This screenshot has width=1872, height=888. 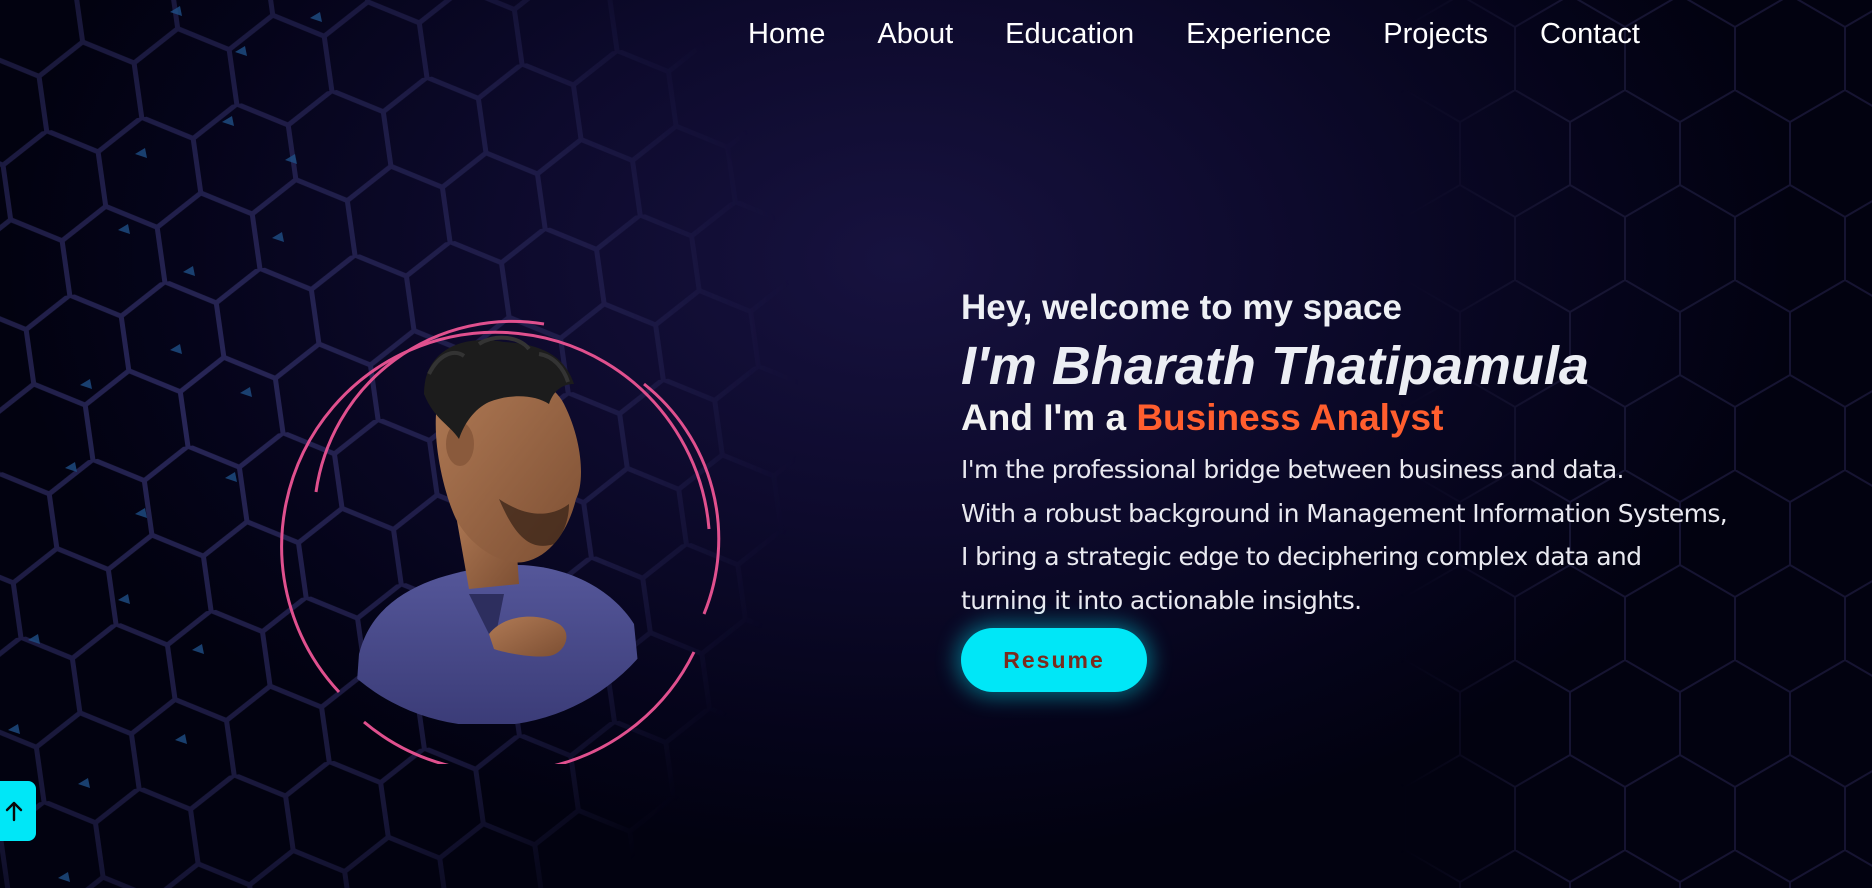 I want to click on nav-education: Education, so click(x=1069, y=34).